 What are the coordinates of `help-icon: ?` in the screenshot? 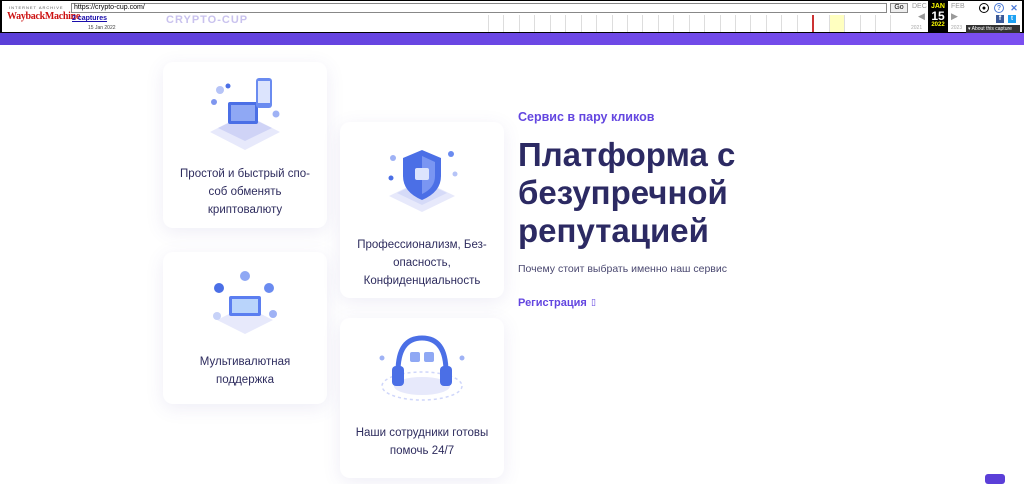 It's located at (999, 8).